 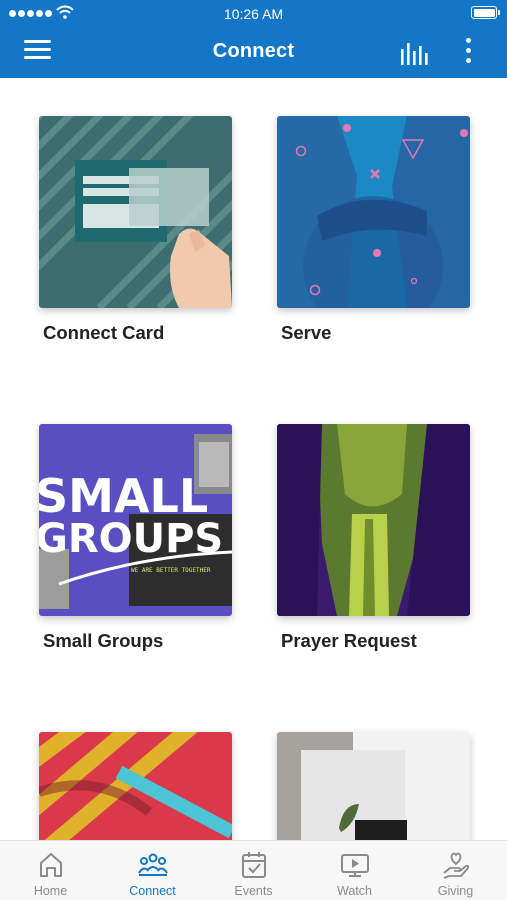 I want to click on card-label: Small Groups, so click(x=103, y=640).